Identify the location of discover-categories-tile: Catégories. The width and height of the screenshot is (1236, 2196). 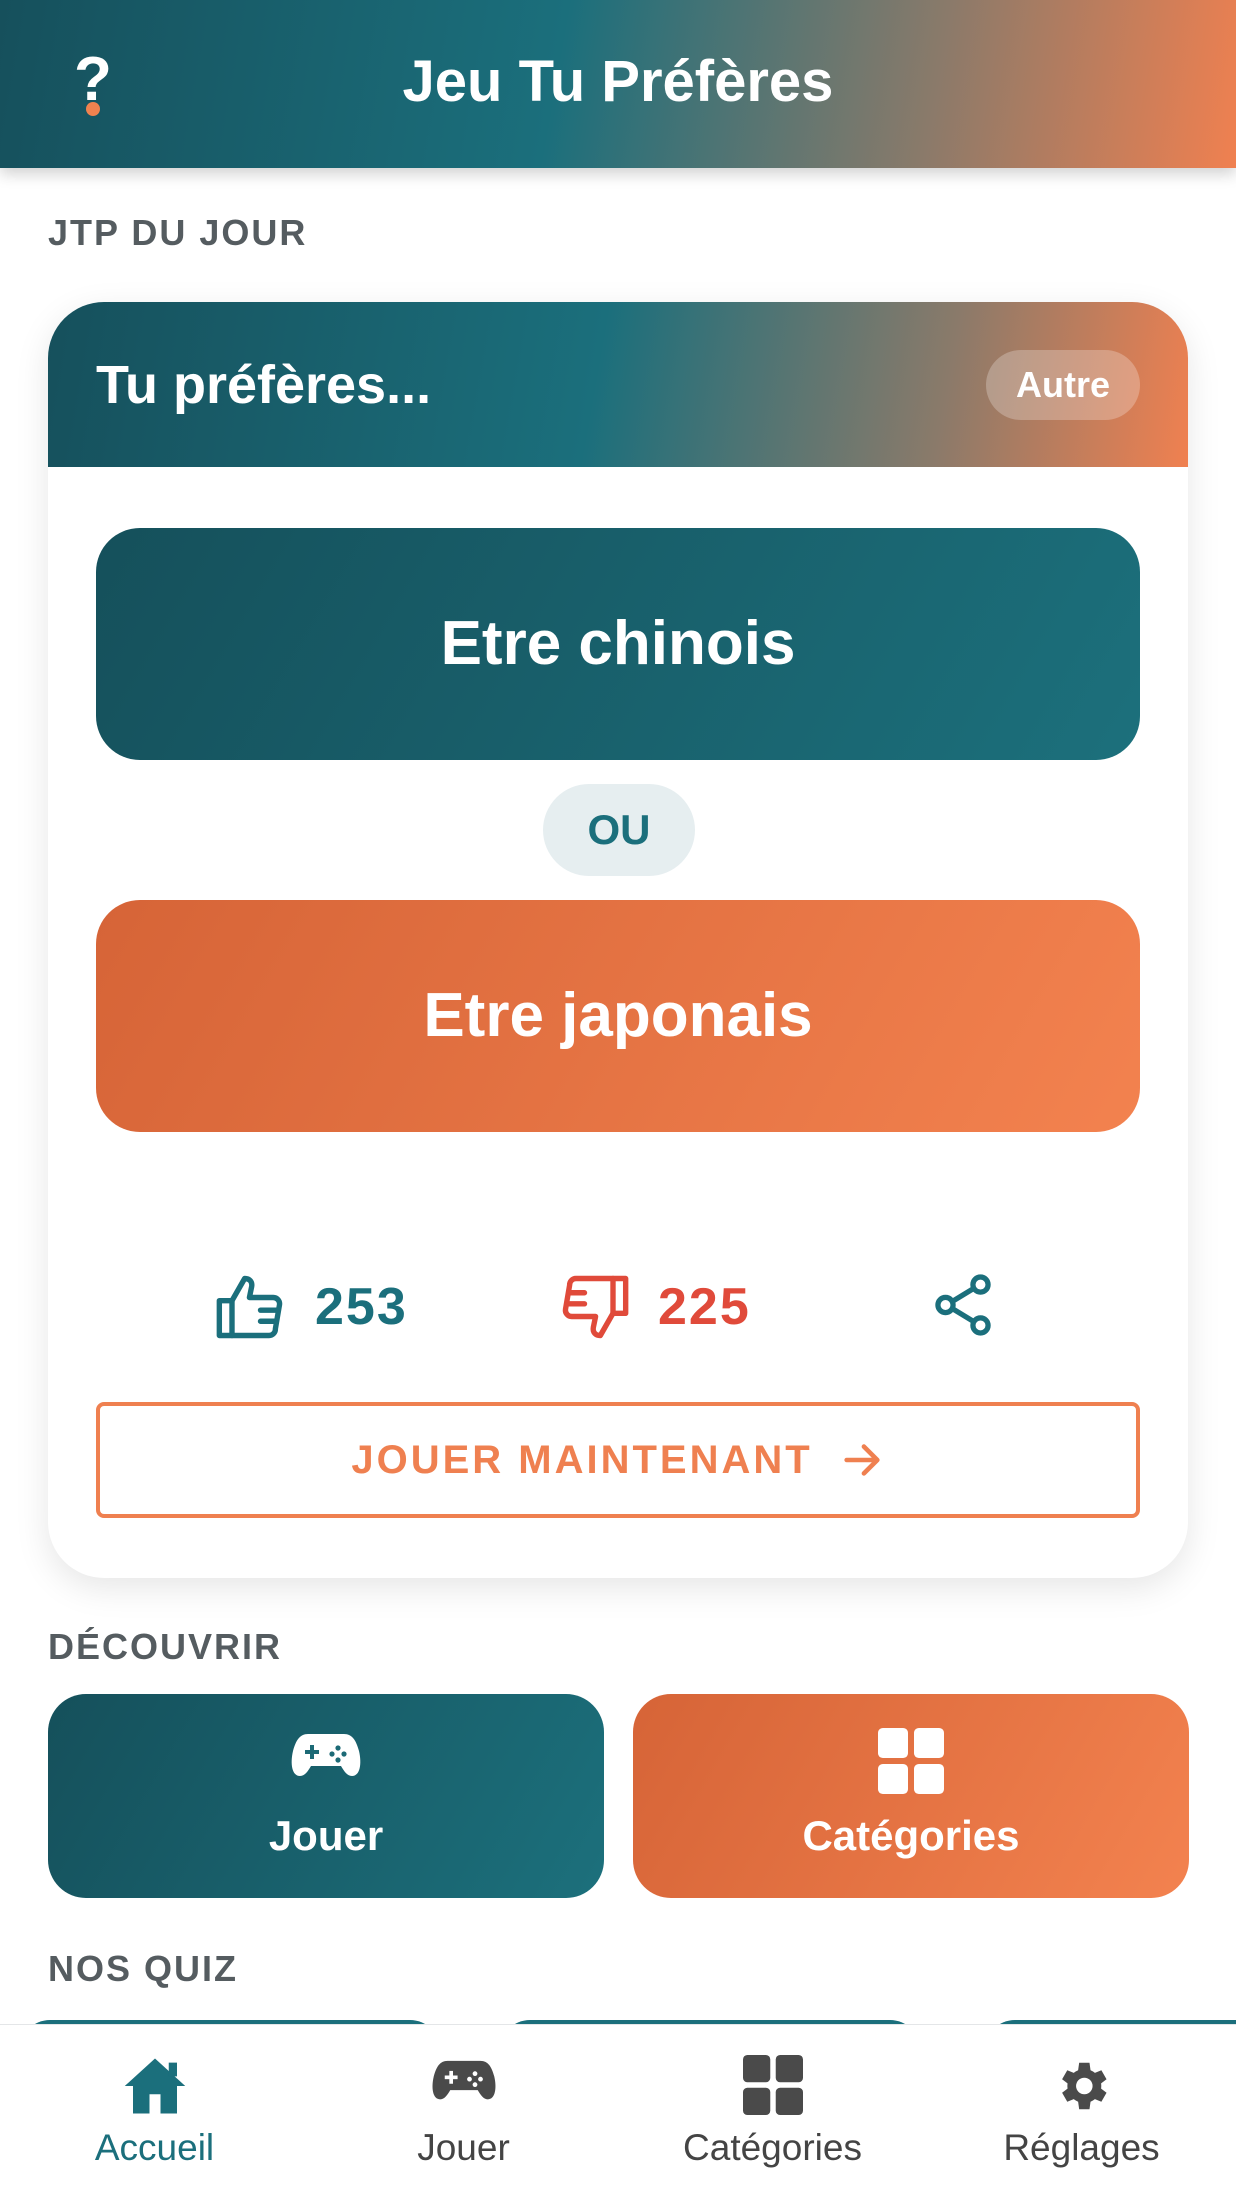
(911, 1796).